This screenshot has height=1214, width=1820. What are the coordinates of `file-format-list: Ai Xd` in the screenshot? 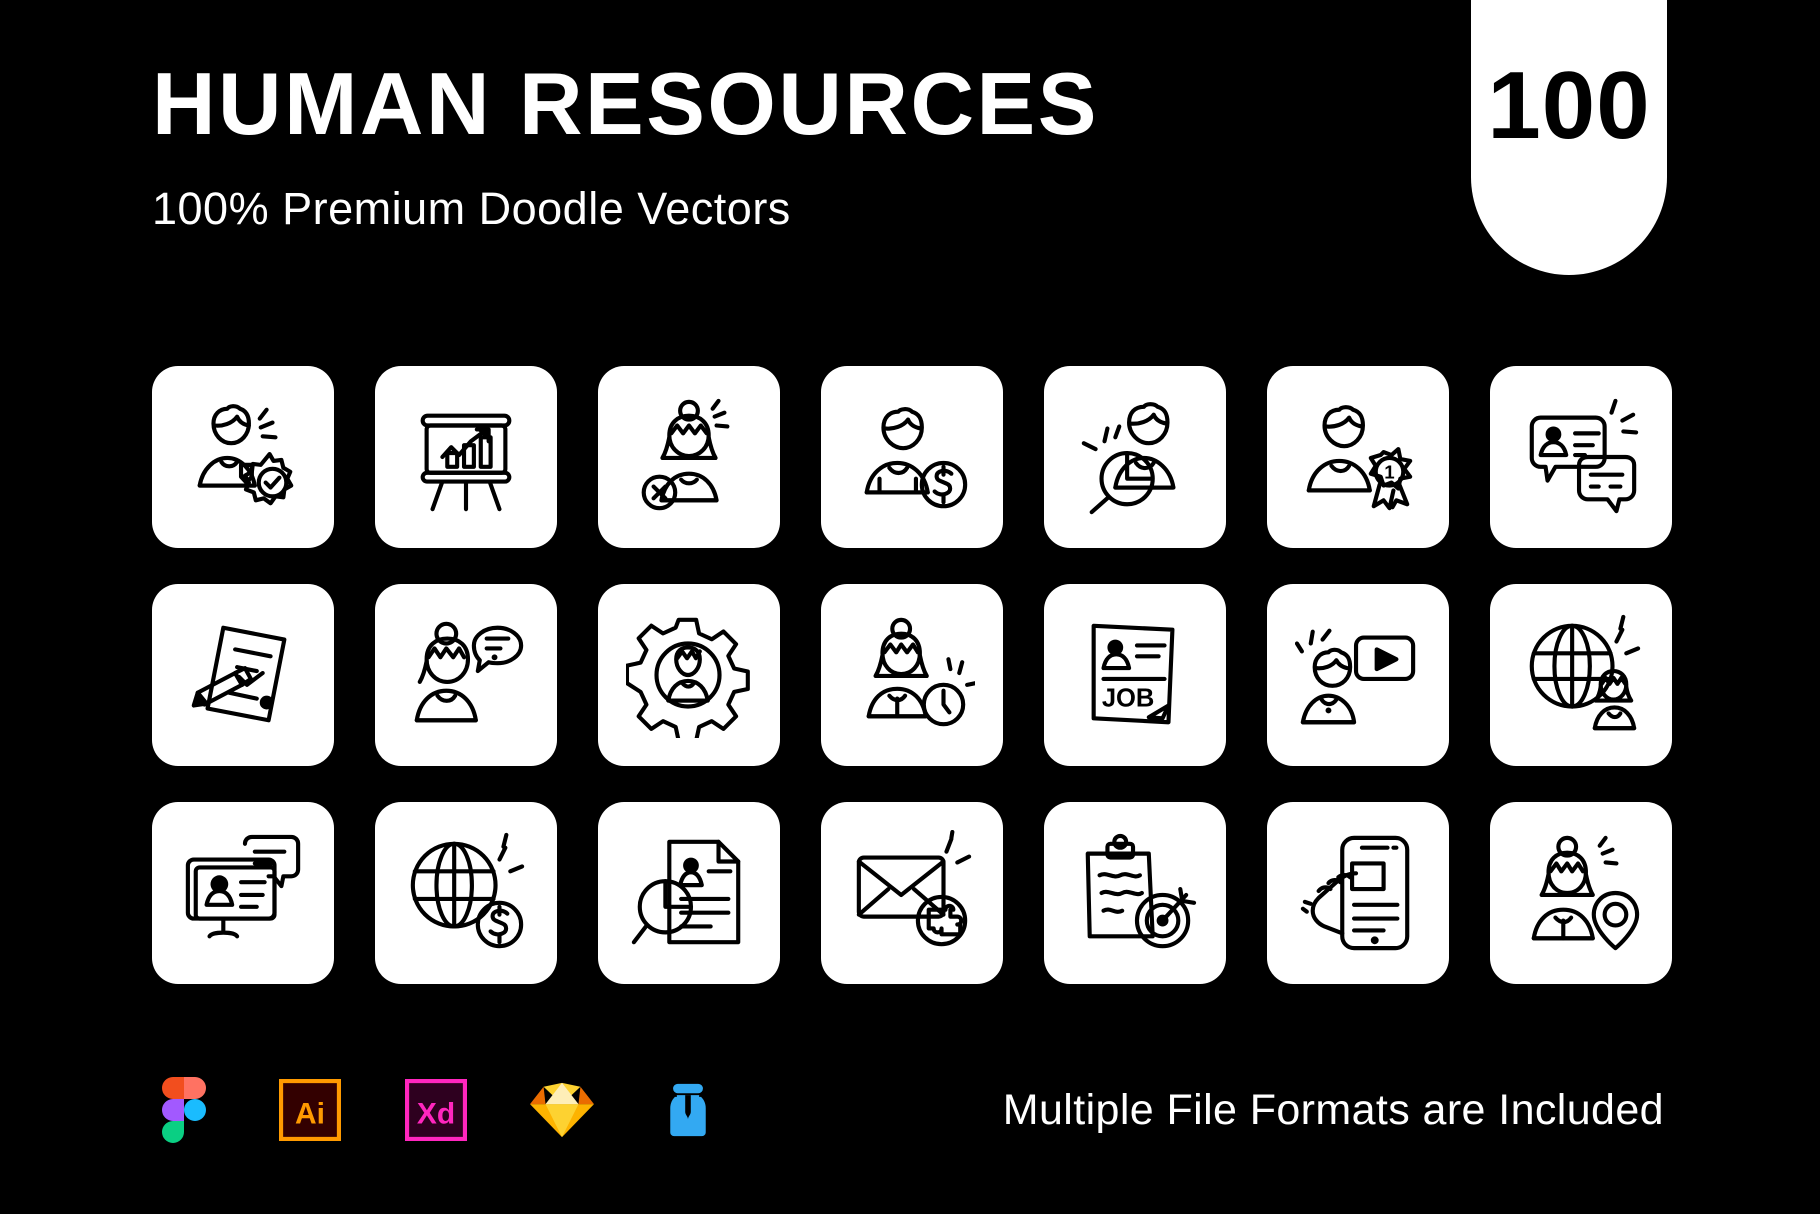 It's located at (436, 1110).